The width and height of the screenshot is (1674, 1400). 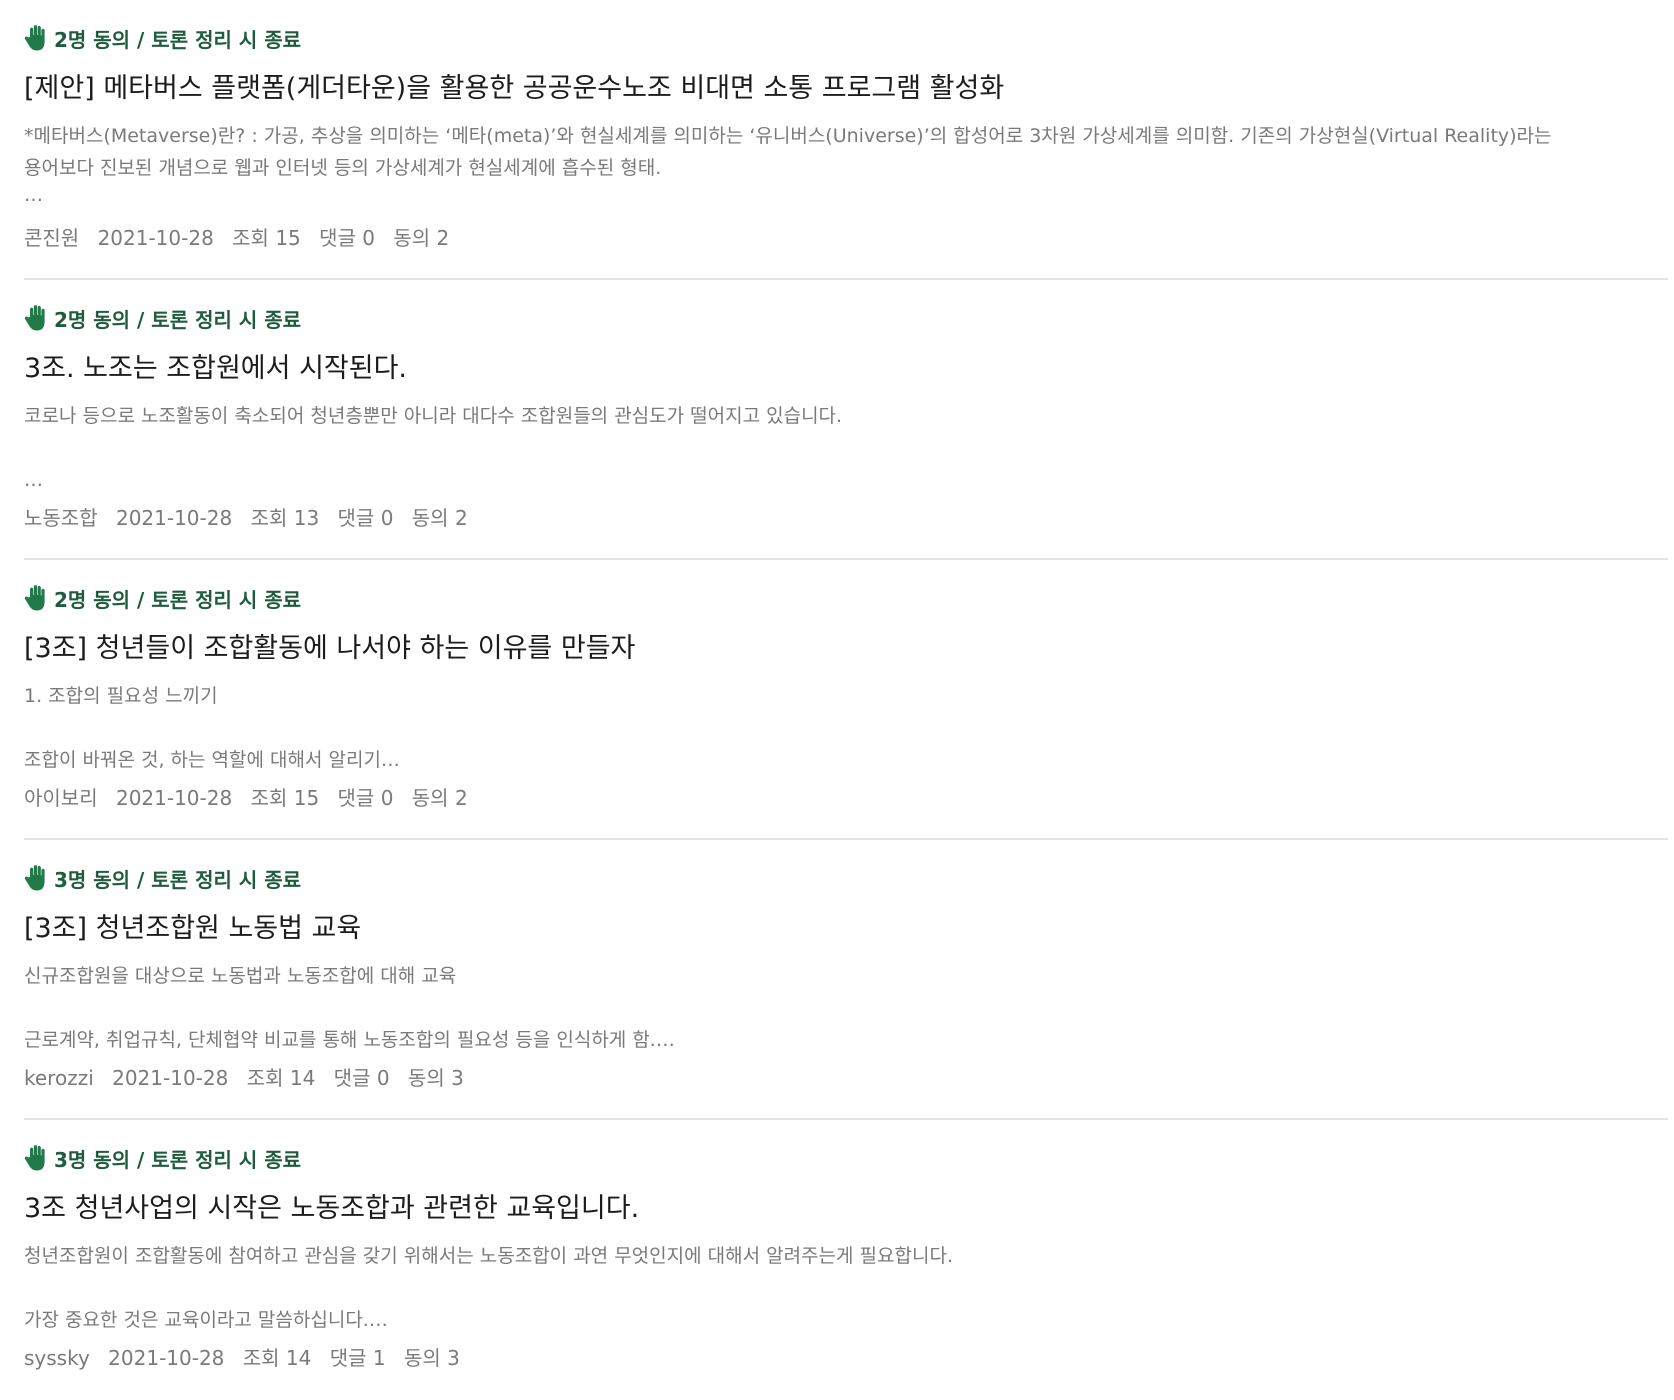 I want to click on post-title: [3조] 청년들이 조합활동에 나서야 하는 이유를 만들자, so click(x=329, y=645).